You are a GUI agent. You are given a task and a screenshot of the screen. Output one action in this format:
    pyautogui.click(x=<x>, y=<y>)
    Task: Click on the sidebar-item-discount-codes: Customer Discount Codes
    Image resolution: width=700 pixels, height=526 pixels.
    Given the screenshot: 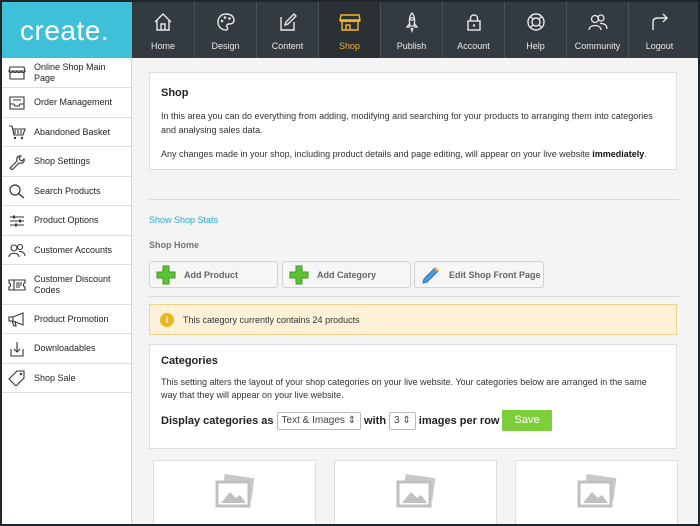 What is the action you would take?
    pyautogui.click(x=66, y=285)
    